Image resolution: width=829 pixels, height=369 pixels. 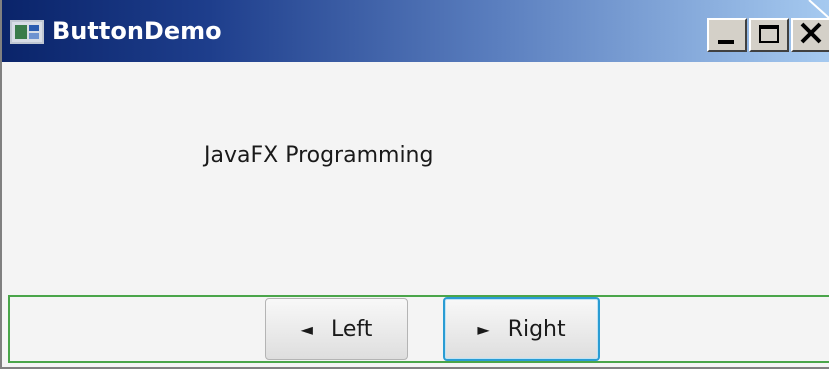 What do you see at coordinates (34, 36) in the screenshot?
I see `icon-pane-lightblue` at bounding box center [34, 36].